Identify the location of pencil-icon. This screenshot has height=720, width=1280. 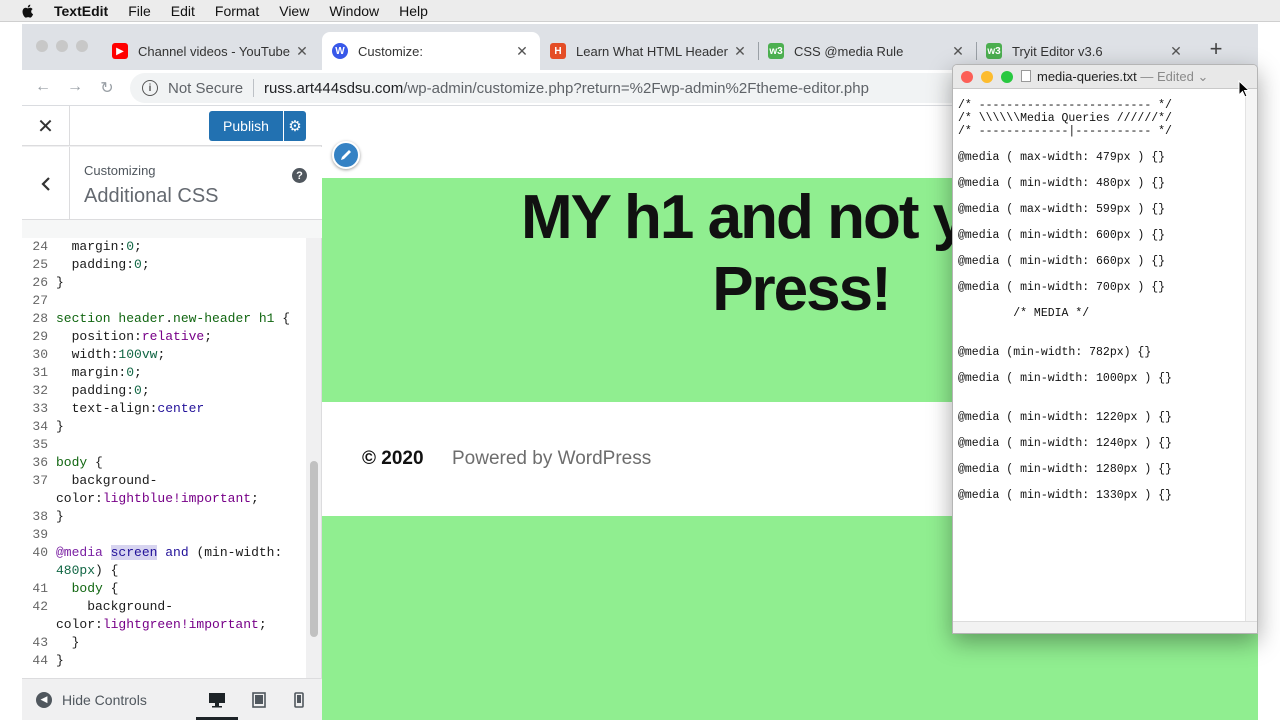
(346, 155).